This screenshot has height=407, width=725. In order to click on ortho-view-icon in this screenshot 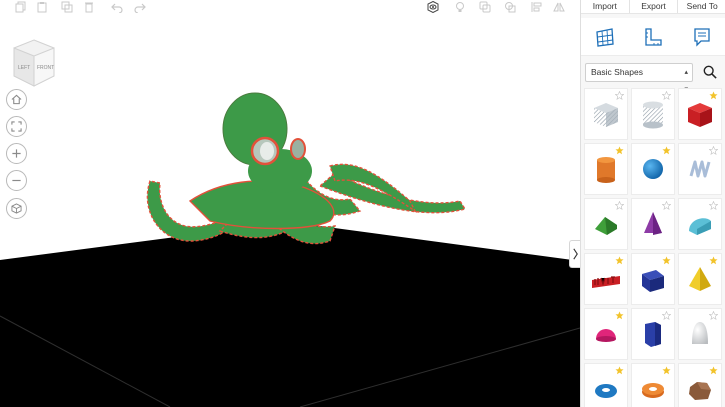, I will do `click(16, 208)`.